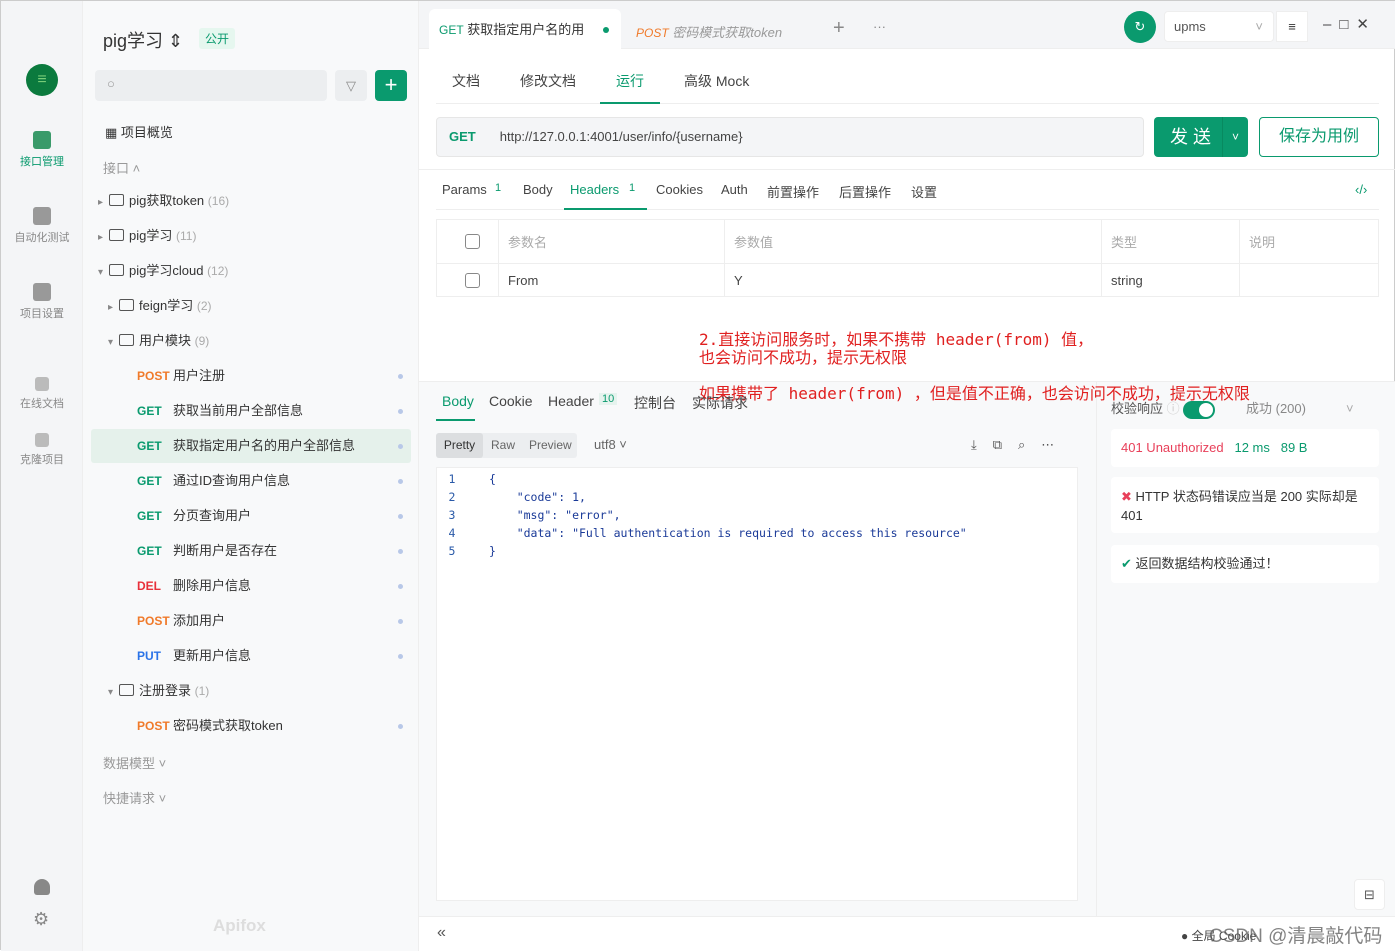  I want to click on tab-post-ops: 后置操作, so click(865, 191).